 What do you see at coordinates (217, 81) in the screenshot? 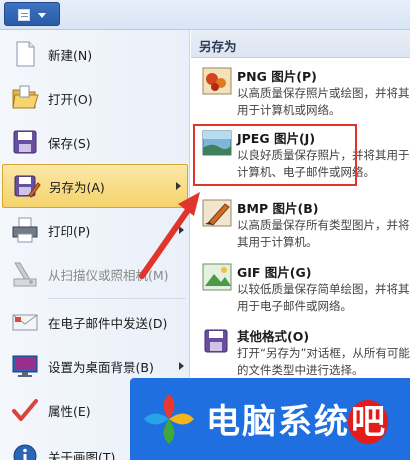
I see `png-image-icon` at bounding box center [217, 81].